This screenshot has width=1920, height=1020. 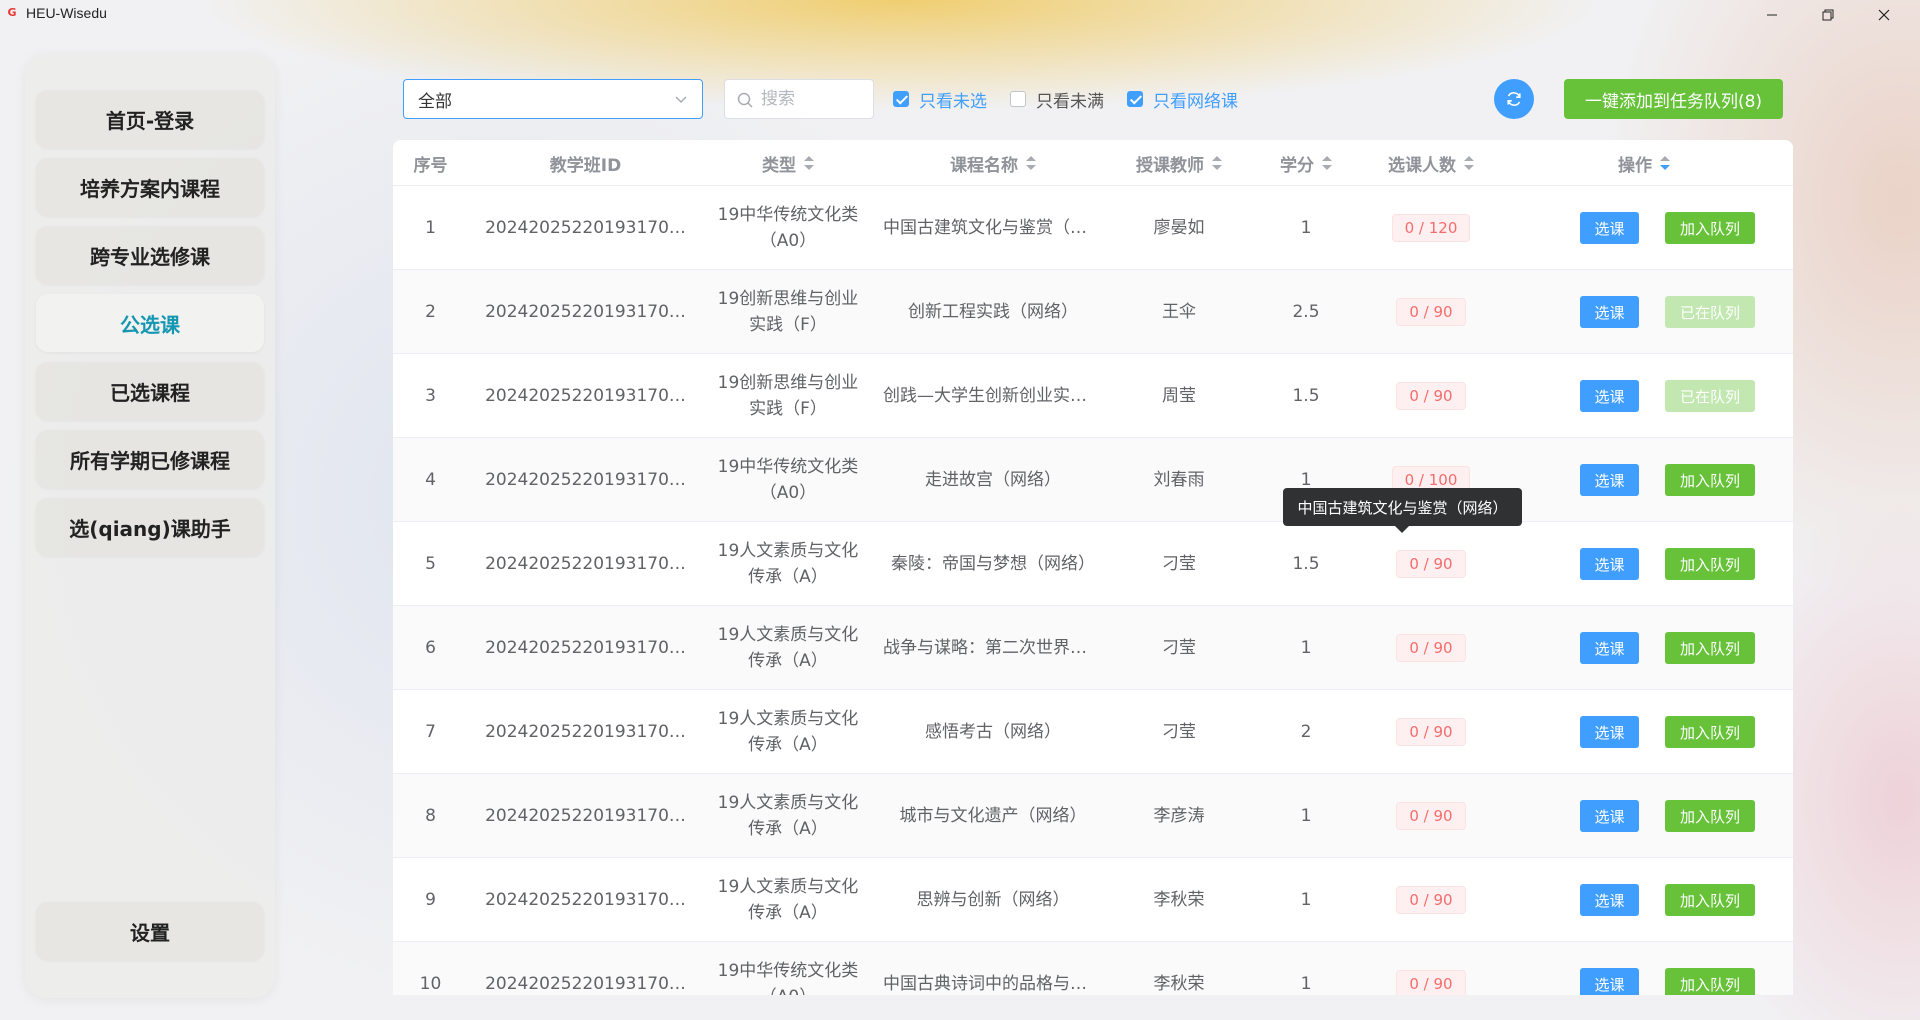 What do you see at coordinates (150, 391) in the screenshot?
I see `nav-selected-courses: 已选课程` at bounding box center [150, 391].